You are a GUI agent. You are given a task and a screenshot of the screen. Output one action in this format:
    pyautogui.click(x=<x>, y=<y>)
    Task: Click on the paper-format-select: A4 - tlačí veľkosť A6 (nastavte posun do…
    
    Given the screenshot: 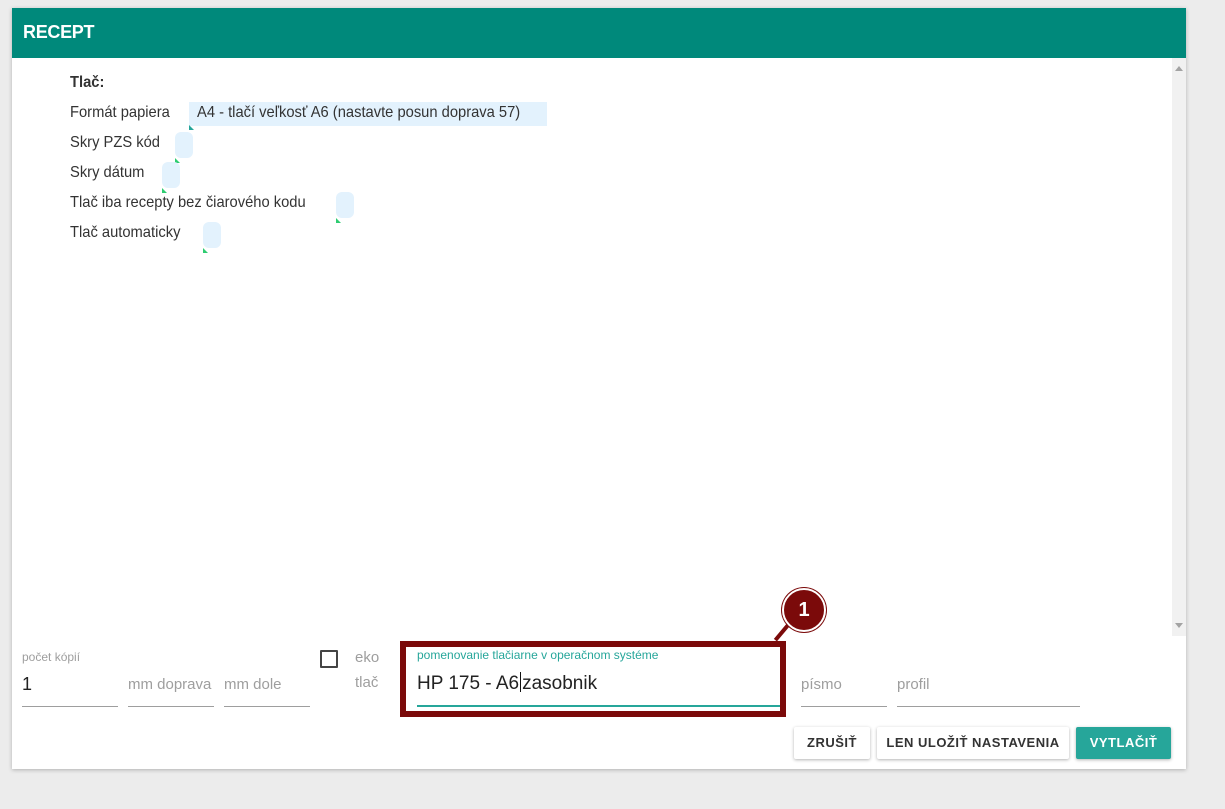 What is the action you would take?
    pyautogui.click(x=368, y=116)
    